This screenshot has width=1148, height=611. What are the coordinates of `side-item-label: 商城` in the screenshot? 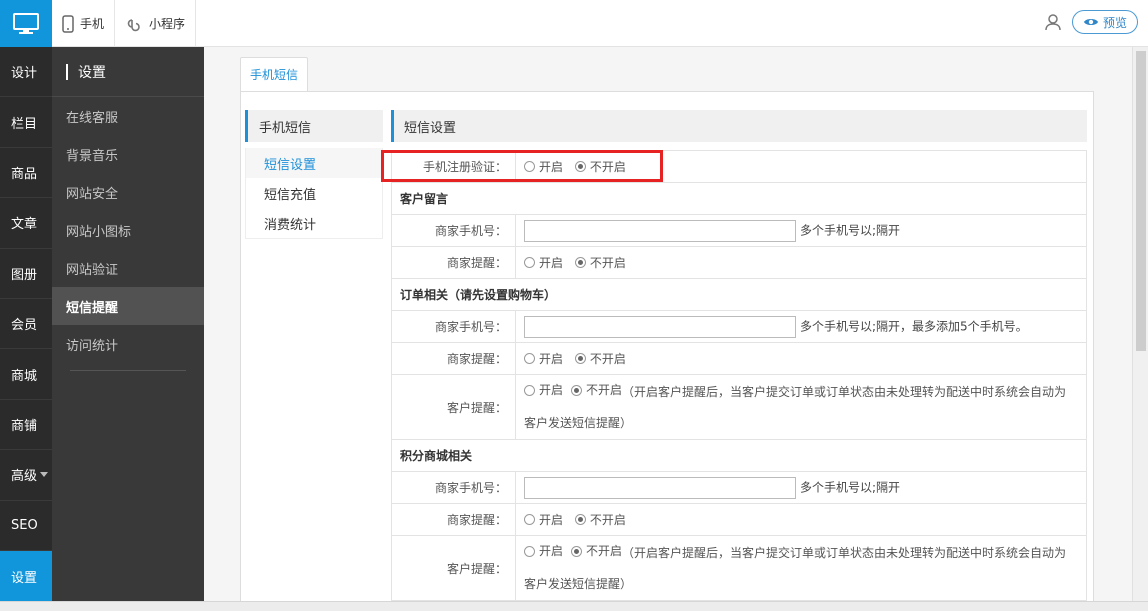 It's located at (24, 376).